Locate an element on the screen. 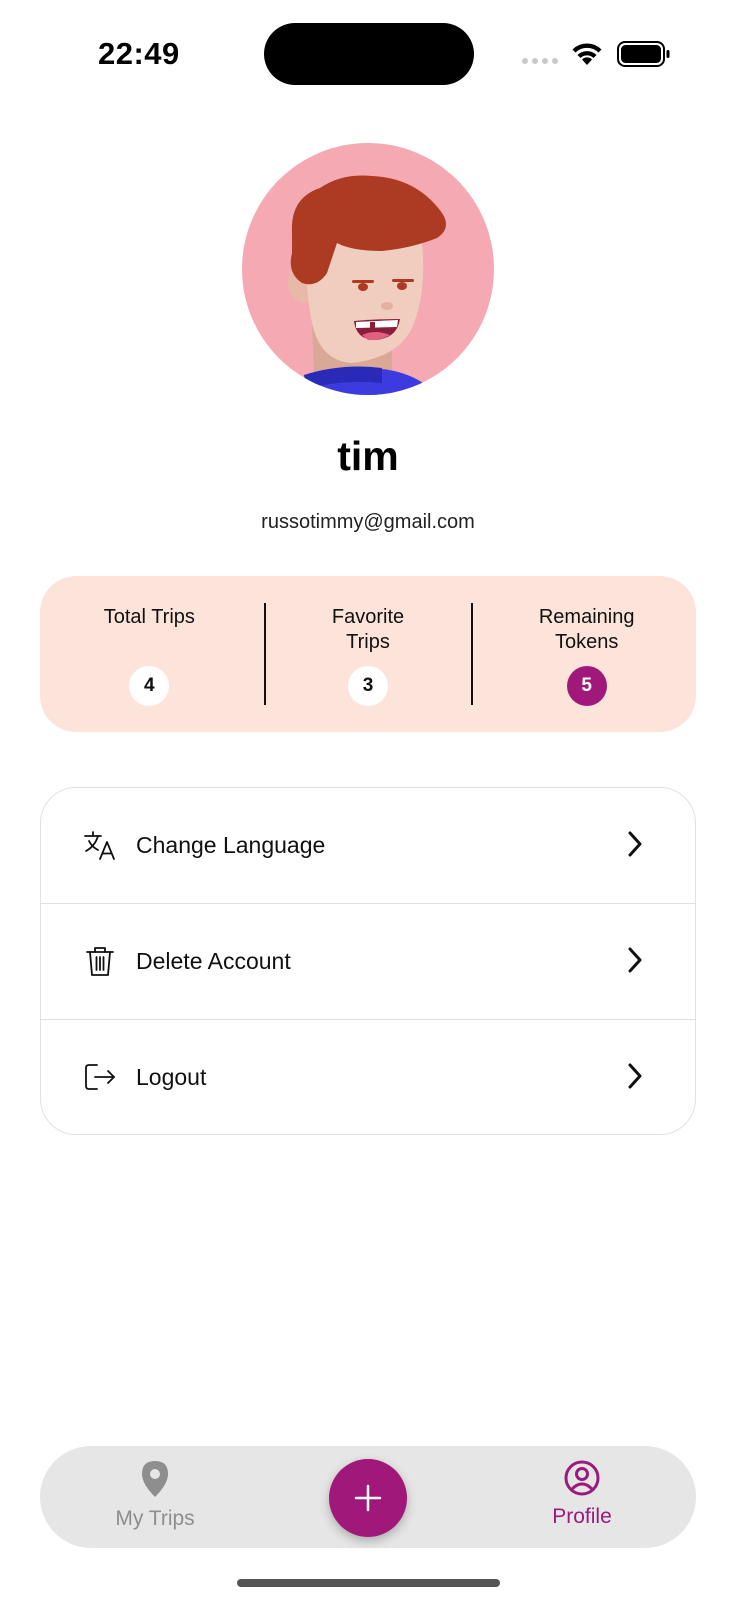  home-indicator is located at coordinates (368, 1583).